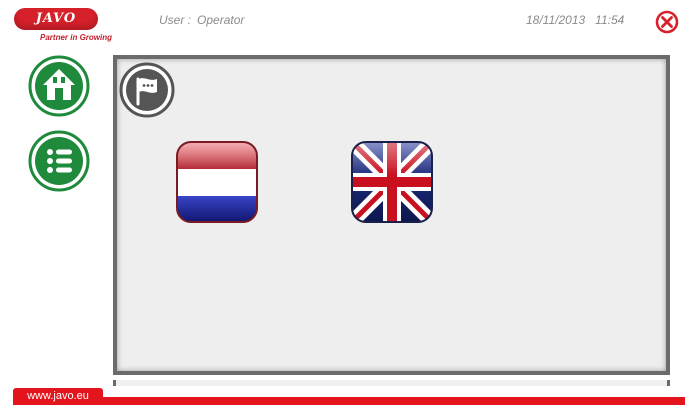 The image size is (692, 405). I want to click on panel-bottom-edge, so click(391, 383).